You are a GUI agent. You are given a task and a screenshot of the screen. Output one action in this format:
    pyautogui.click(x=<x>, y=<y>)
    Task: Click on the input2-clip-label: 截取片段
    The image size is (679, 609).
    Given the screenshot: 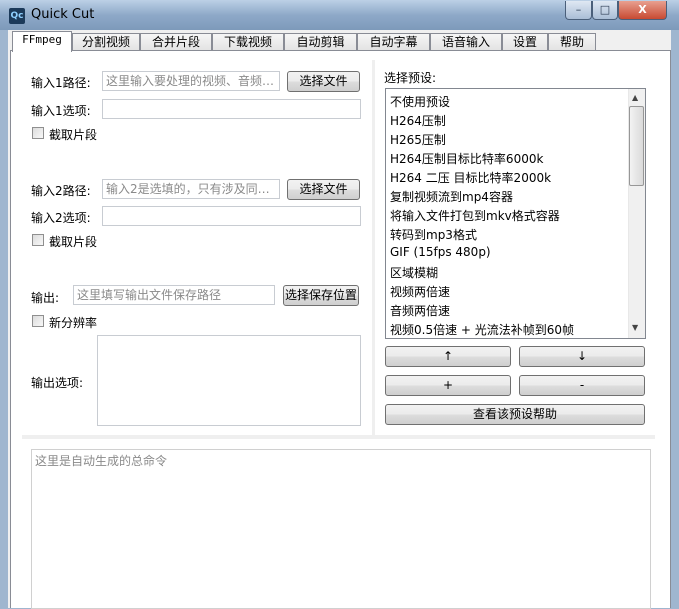 What is the action you would take?
    pyautogui.click(x=73, y=242)
    